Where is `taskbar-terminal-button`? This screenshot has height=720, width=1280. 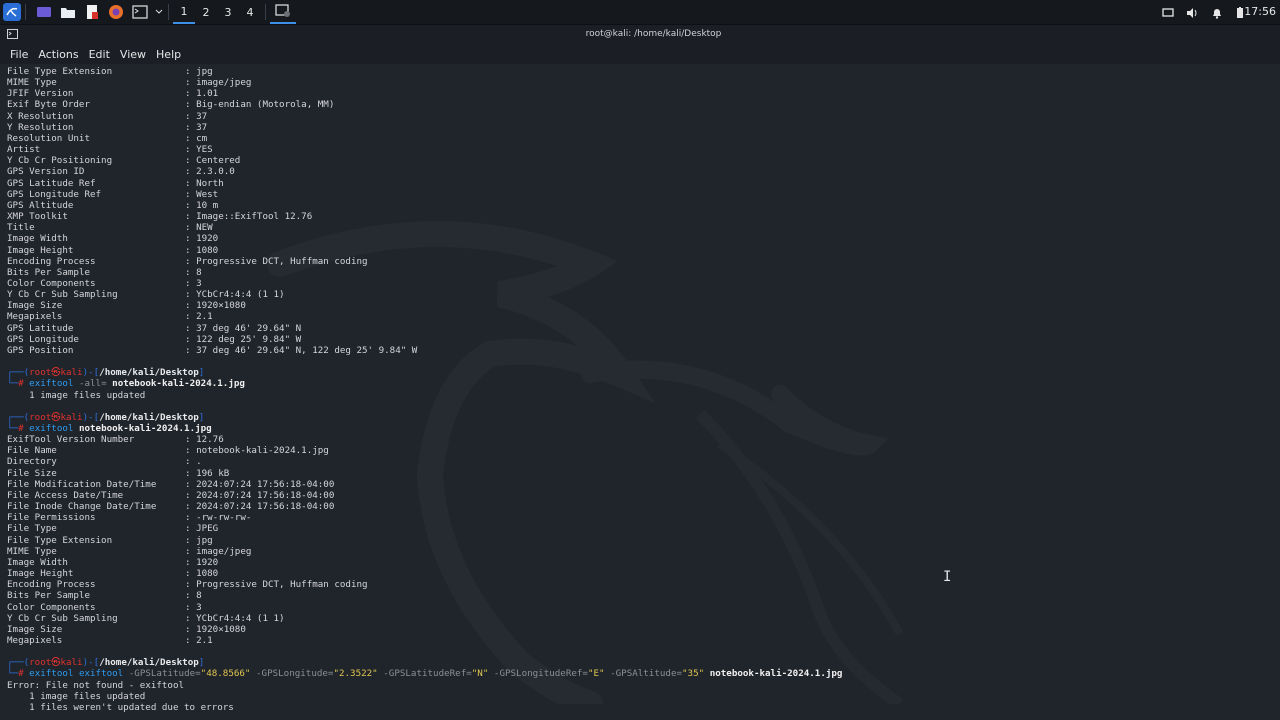 taskbar-terminal-button is located at coordinates (283, 12).